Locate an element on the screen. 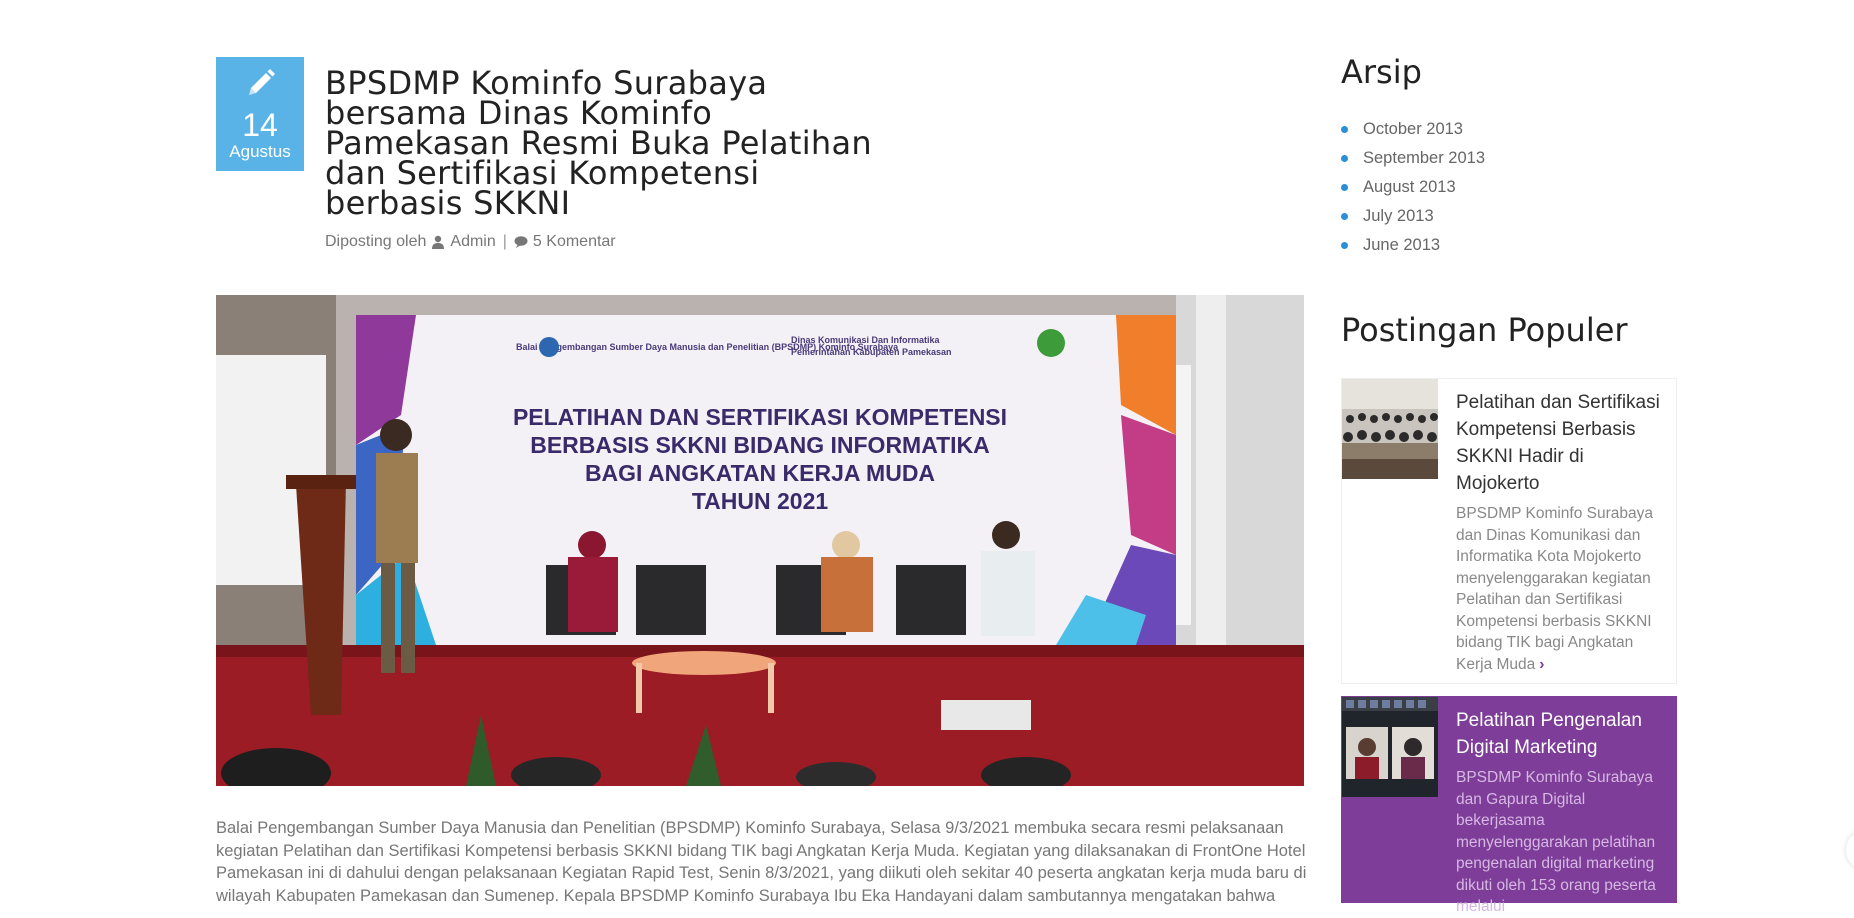 The image size is (1854, 918). scroll-to-top-button is located at coordinates (1850, 850).